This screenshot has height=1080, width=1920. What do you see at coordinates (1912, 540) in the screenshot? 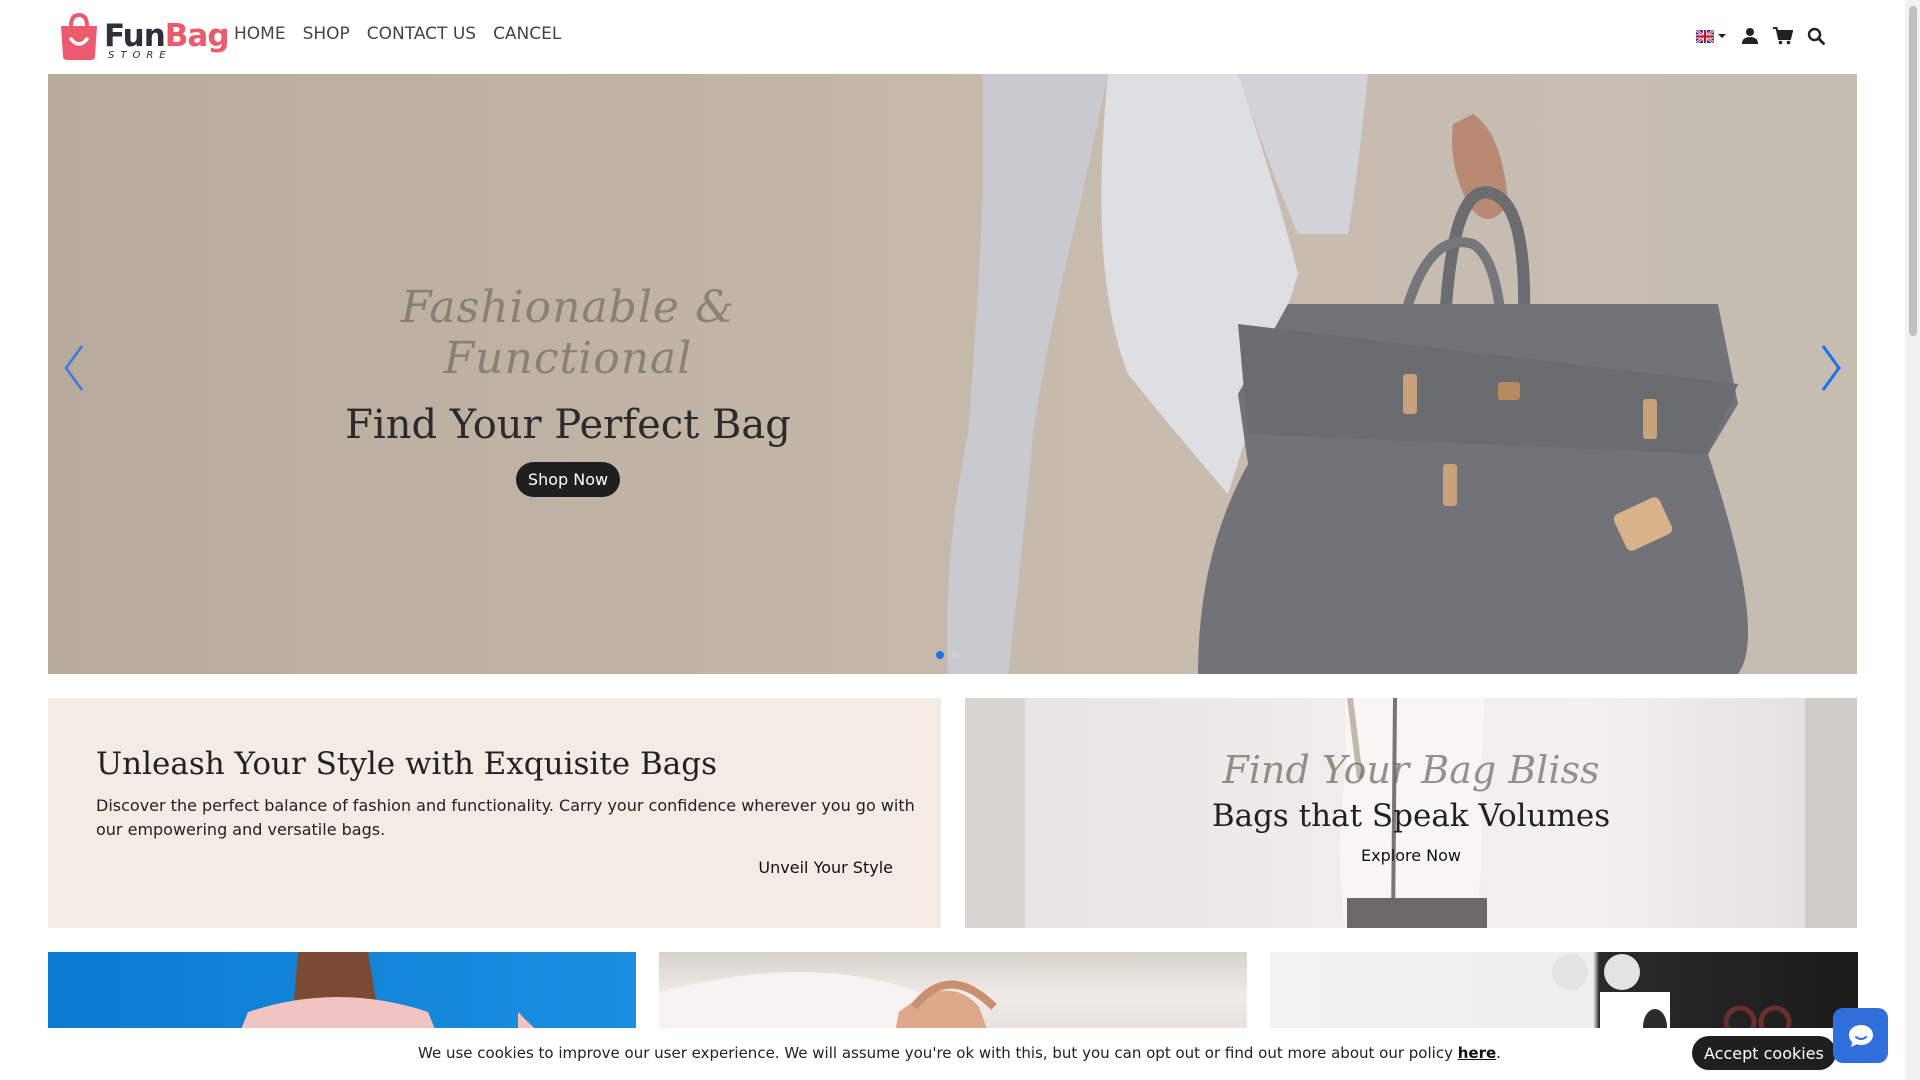
I see `page-scrollbar` at bounding box center [1912, 540].